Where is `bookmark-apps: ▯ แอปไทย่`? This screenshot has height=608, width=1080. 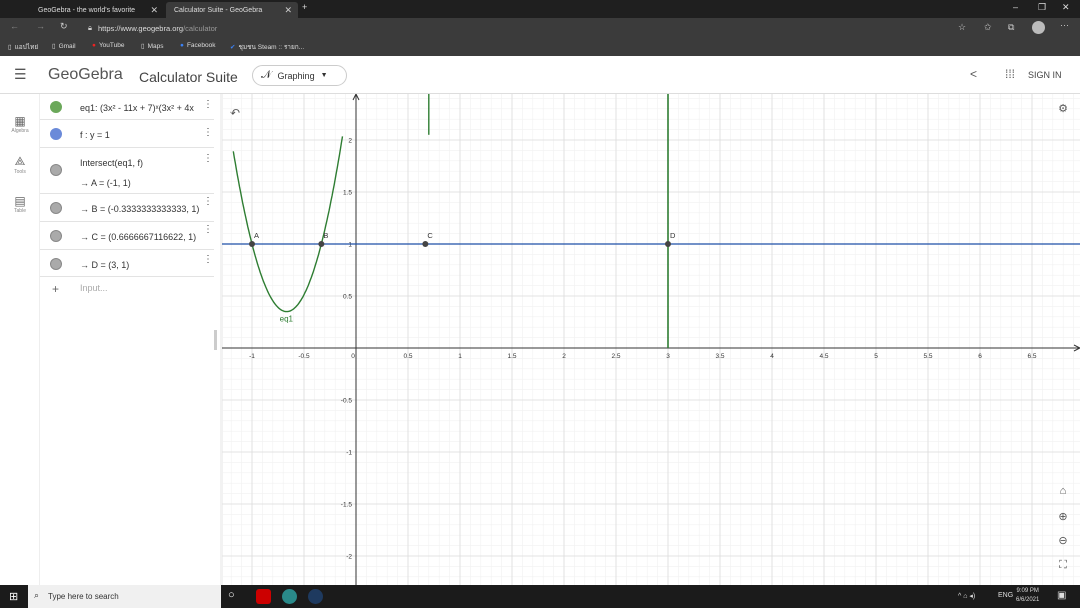 bookmark-apps: ▯ แอปไทย่ is located at coordinates (23, 47).